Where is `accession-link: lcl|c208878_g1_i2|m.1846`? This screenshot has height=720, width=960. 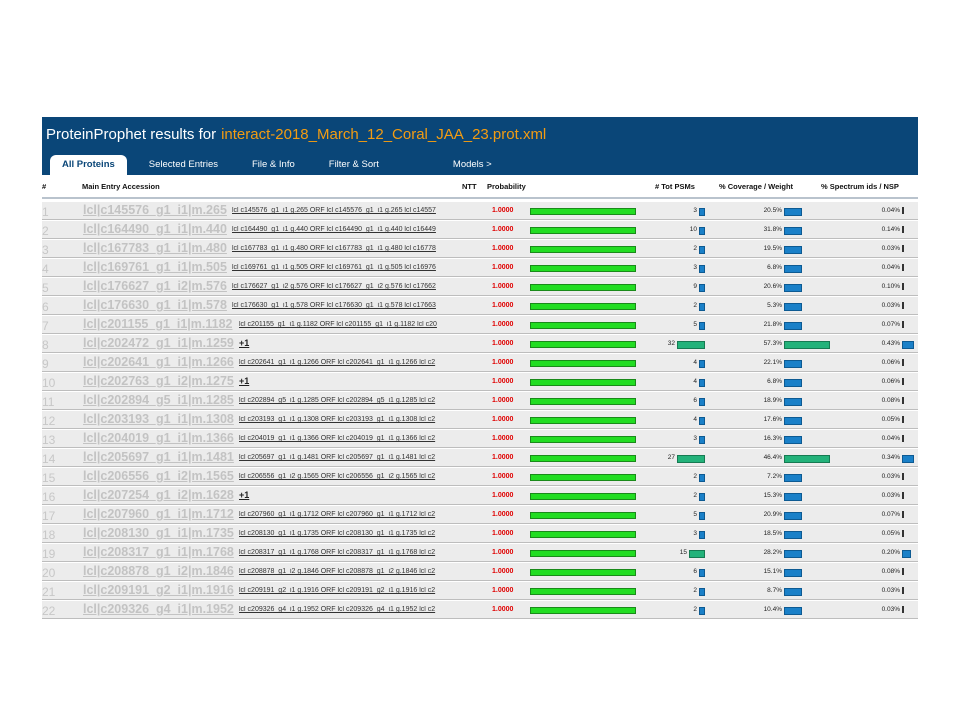 accession-link: lcl|c208878_g1_i2|m.1846 is located at coordinates (158, 571).